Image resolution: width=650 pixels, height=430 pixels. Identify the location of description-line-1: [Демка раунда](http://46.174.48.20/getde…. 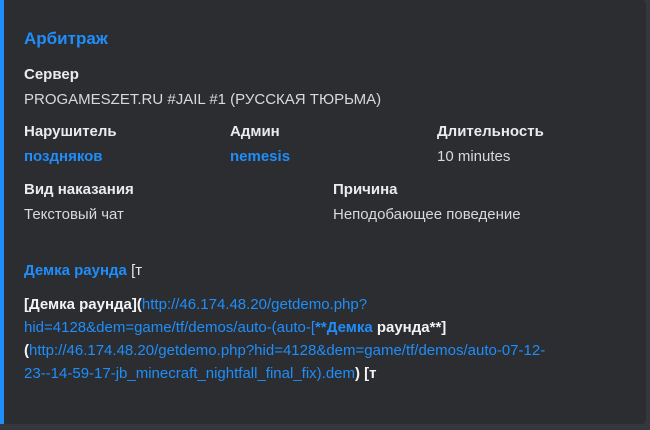
(330, 304).